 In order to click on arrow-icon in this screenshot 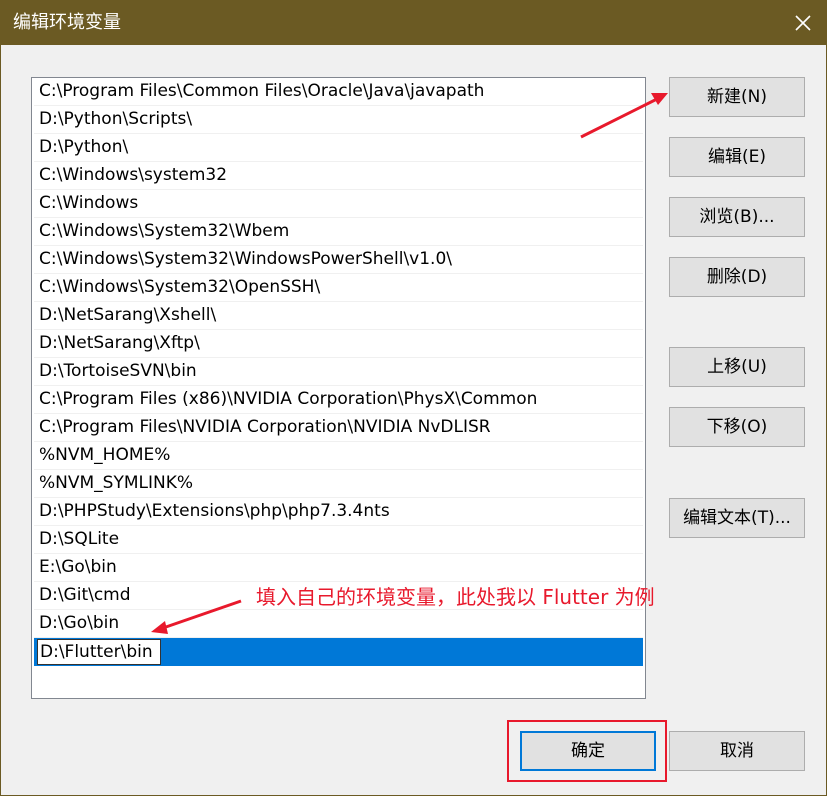, I will do `click(196, 616)`.